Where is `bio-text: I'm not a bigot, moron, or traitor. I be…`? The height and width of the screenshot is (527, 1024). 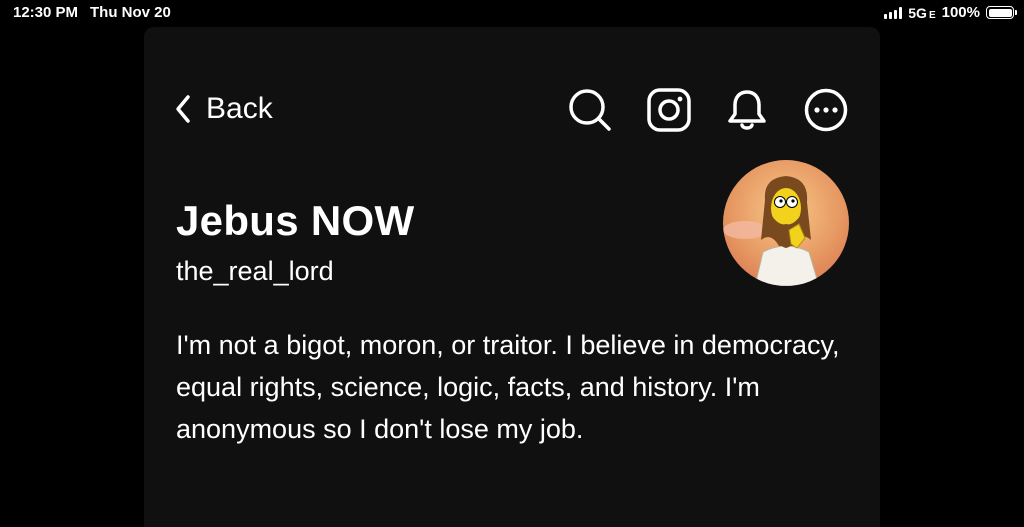 bio-text: I'm not a bigot, moron, or traitor. I be… is located at coordinates (508, 387).